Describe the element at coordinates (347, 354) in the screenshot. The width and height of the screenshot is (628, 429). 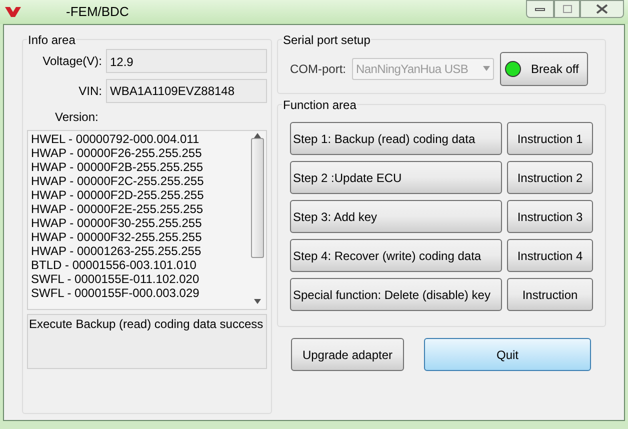
I see `upgrade-adapter-button: Upgrade adapter` at that location.